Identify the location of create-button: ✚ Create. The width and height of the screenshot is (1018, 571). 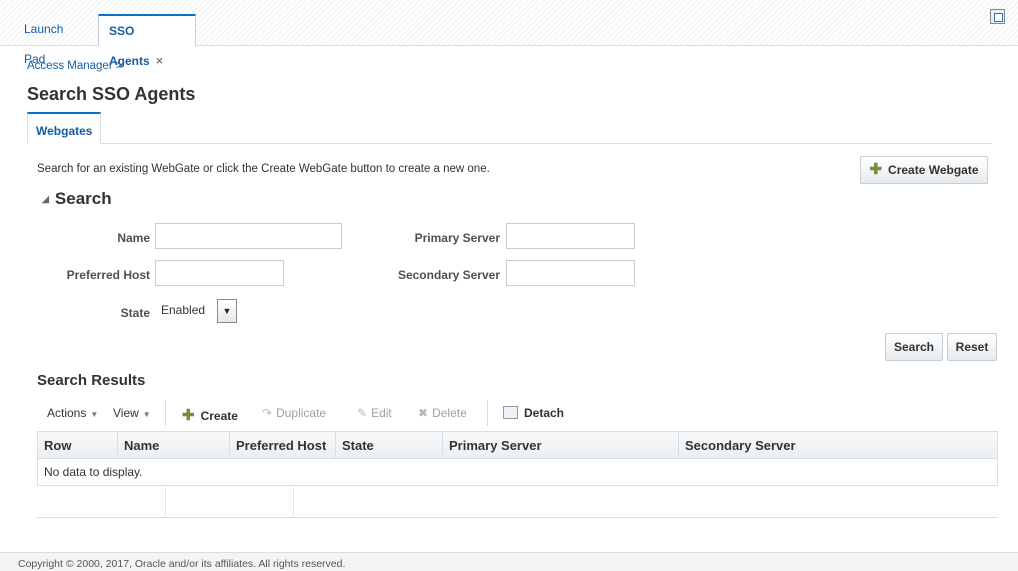
(210, 415).